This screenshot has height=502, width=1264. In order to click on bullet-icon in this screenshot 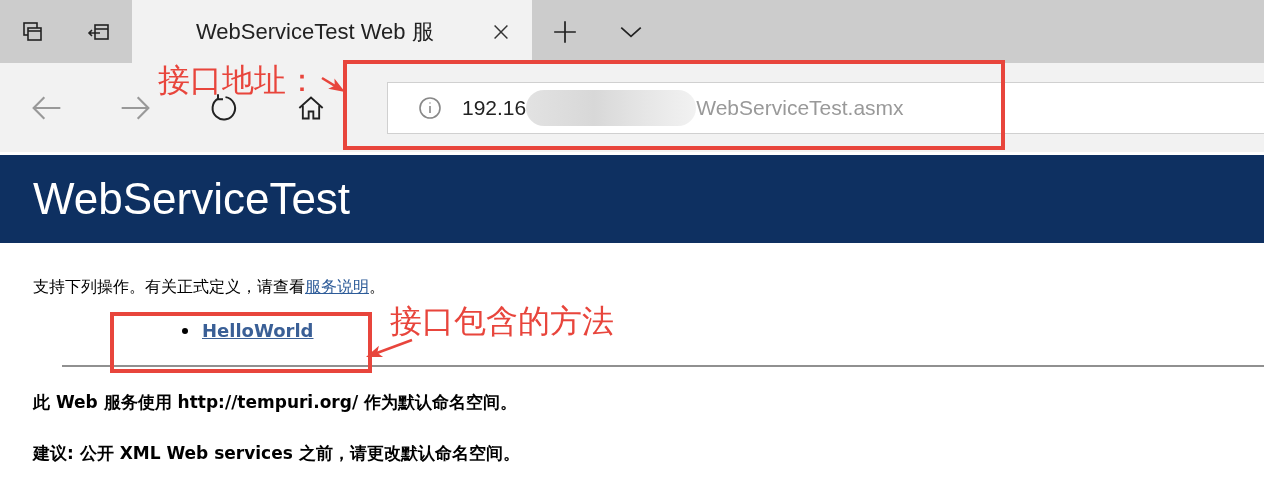, I will do `click(185, 330)`.